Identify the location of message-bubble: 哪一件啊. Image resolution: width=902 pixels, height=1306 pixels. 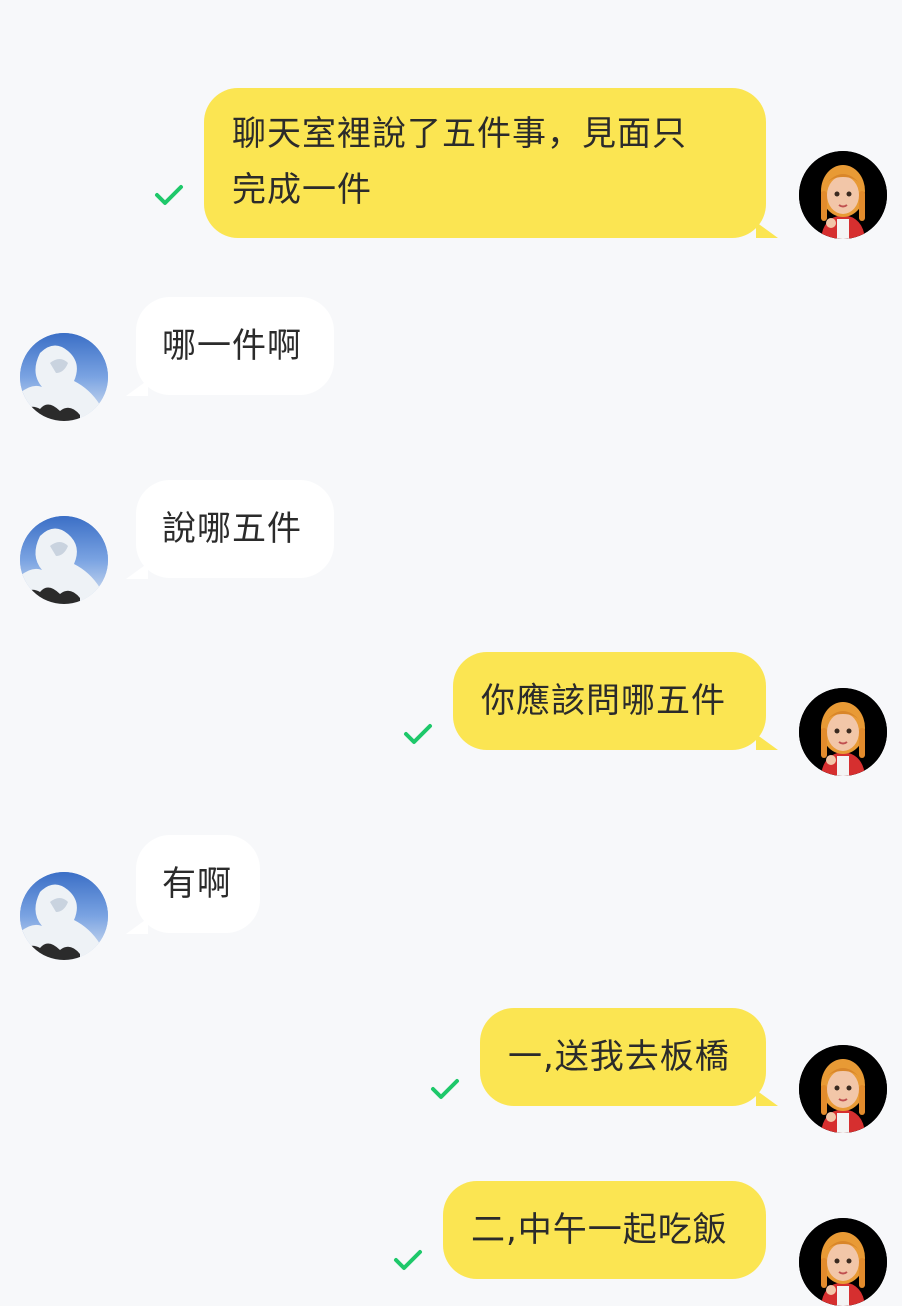
(235, 346).